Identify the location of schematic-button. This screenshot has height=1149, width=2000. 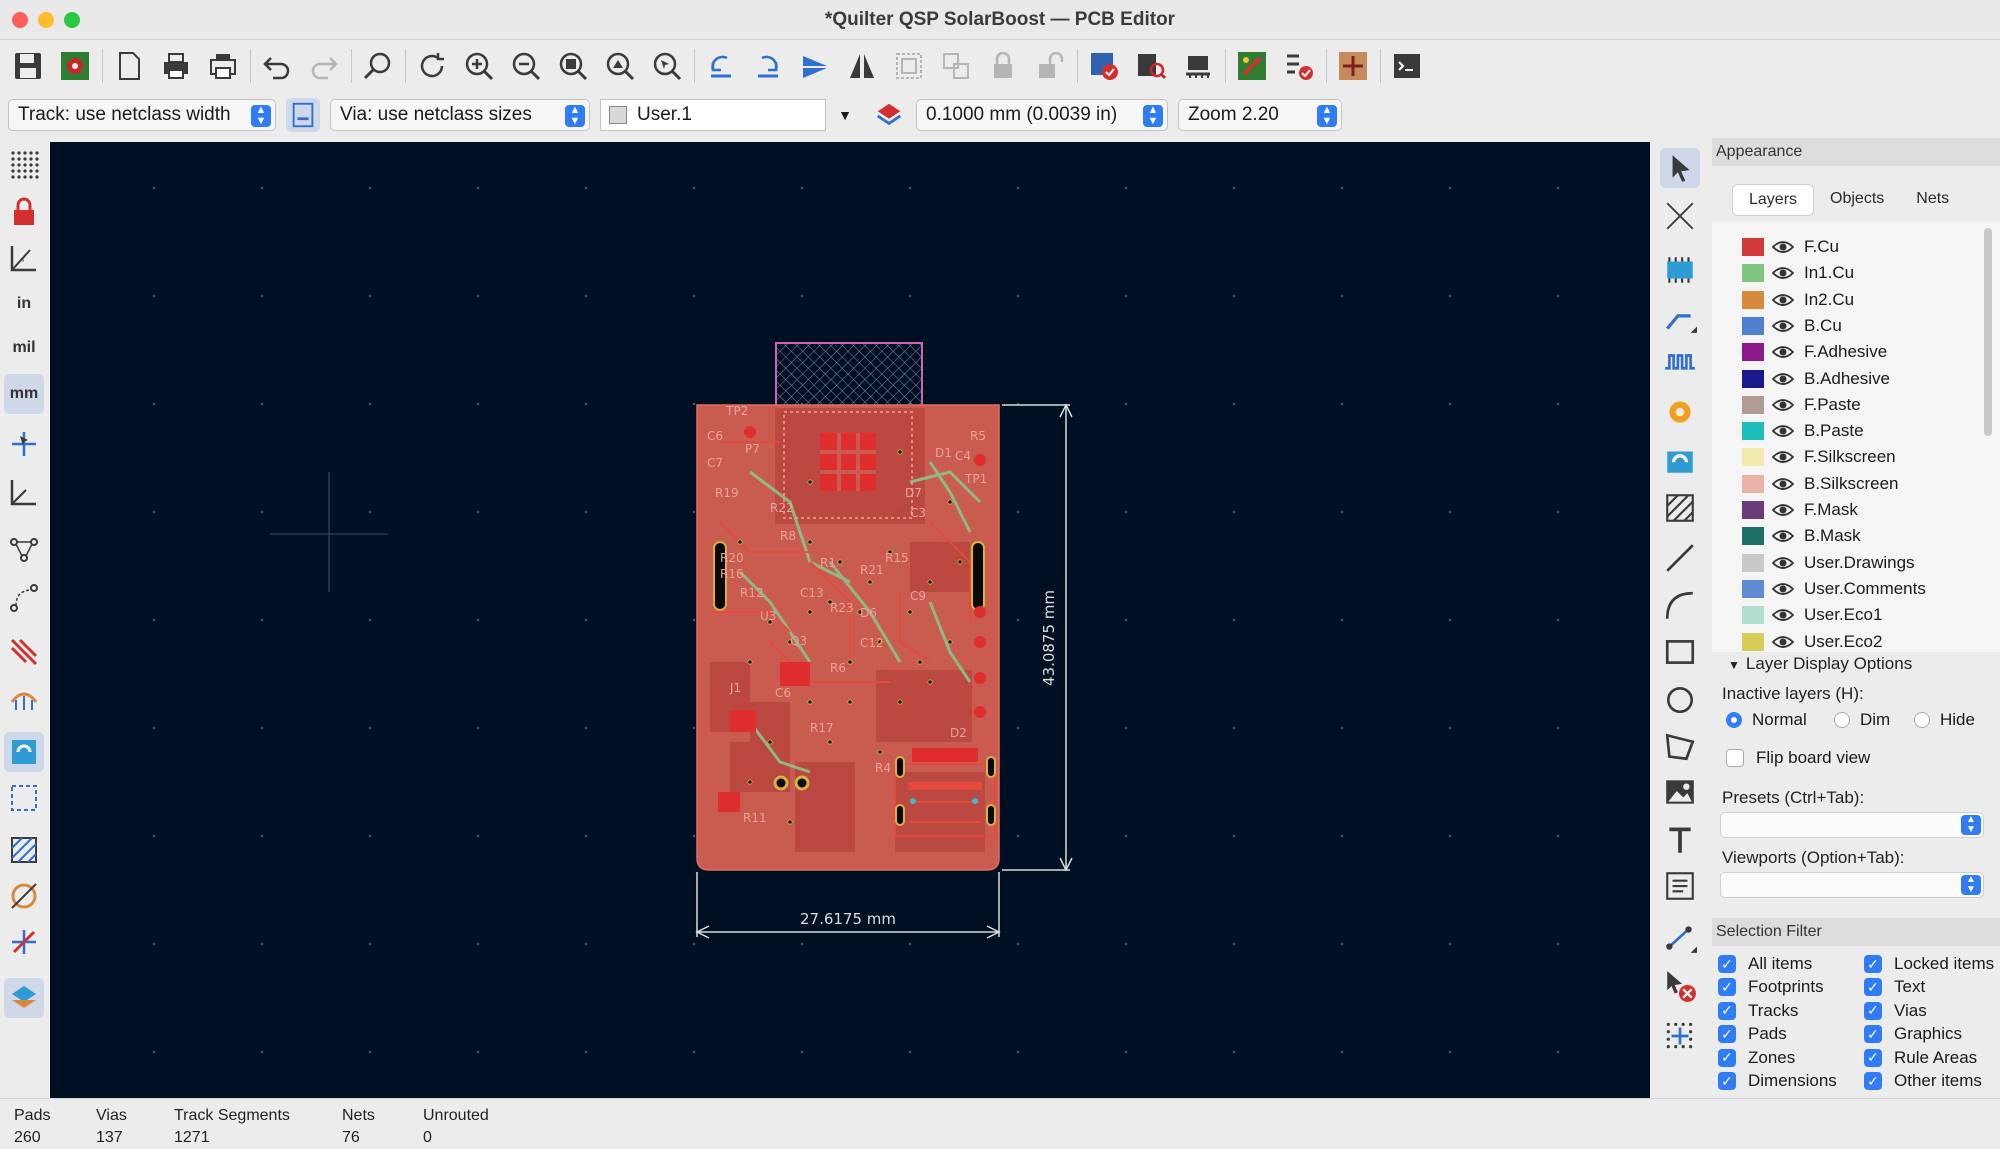
(1353, 66).